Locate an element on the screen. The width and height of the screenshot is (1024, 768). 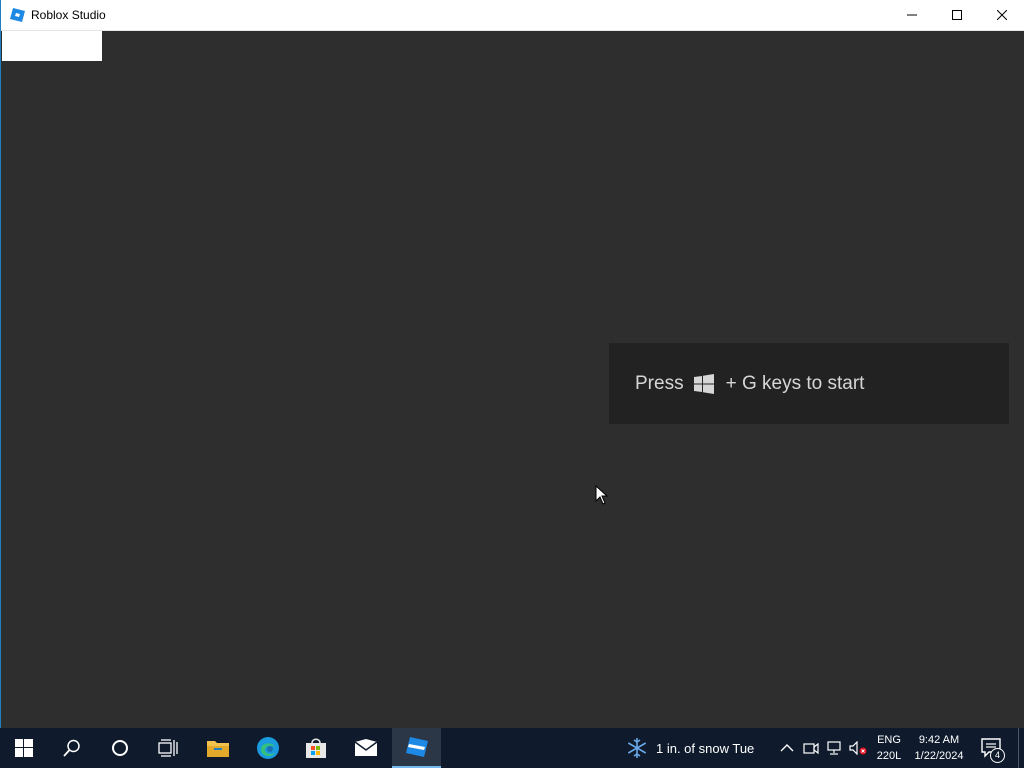
volume-muted-icon is located at coordinates (858, 748).